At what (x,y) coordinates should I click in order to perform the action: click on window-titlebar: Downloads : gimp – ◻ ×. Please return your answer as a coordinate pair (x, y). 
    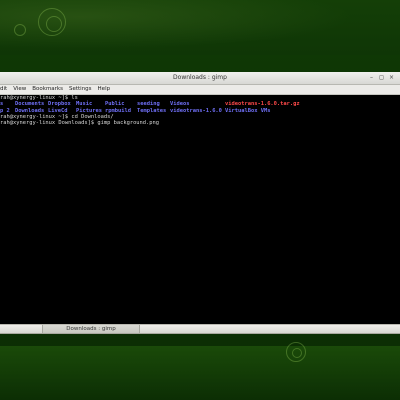
    Looking at the image, I should click on (200, 78).